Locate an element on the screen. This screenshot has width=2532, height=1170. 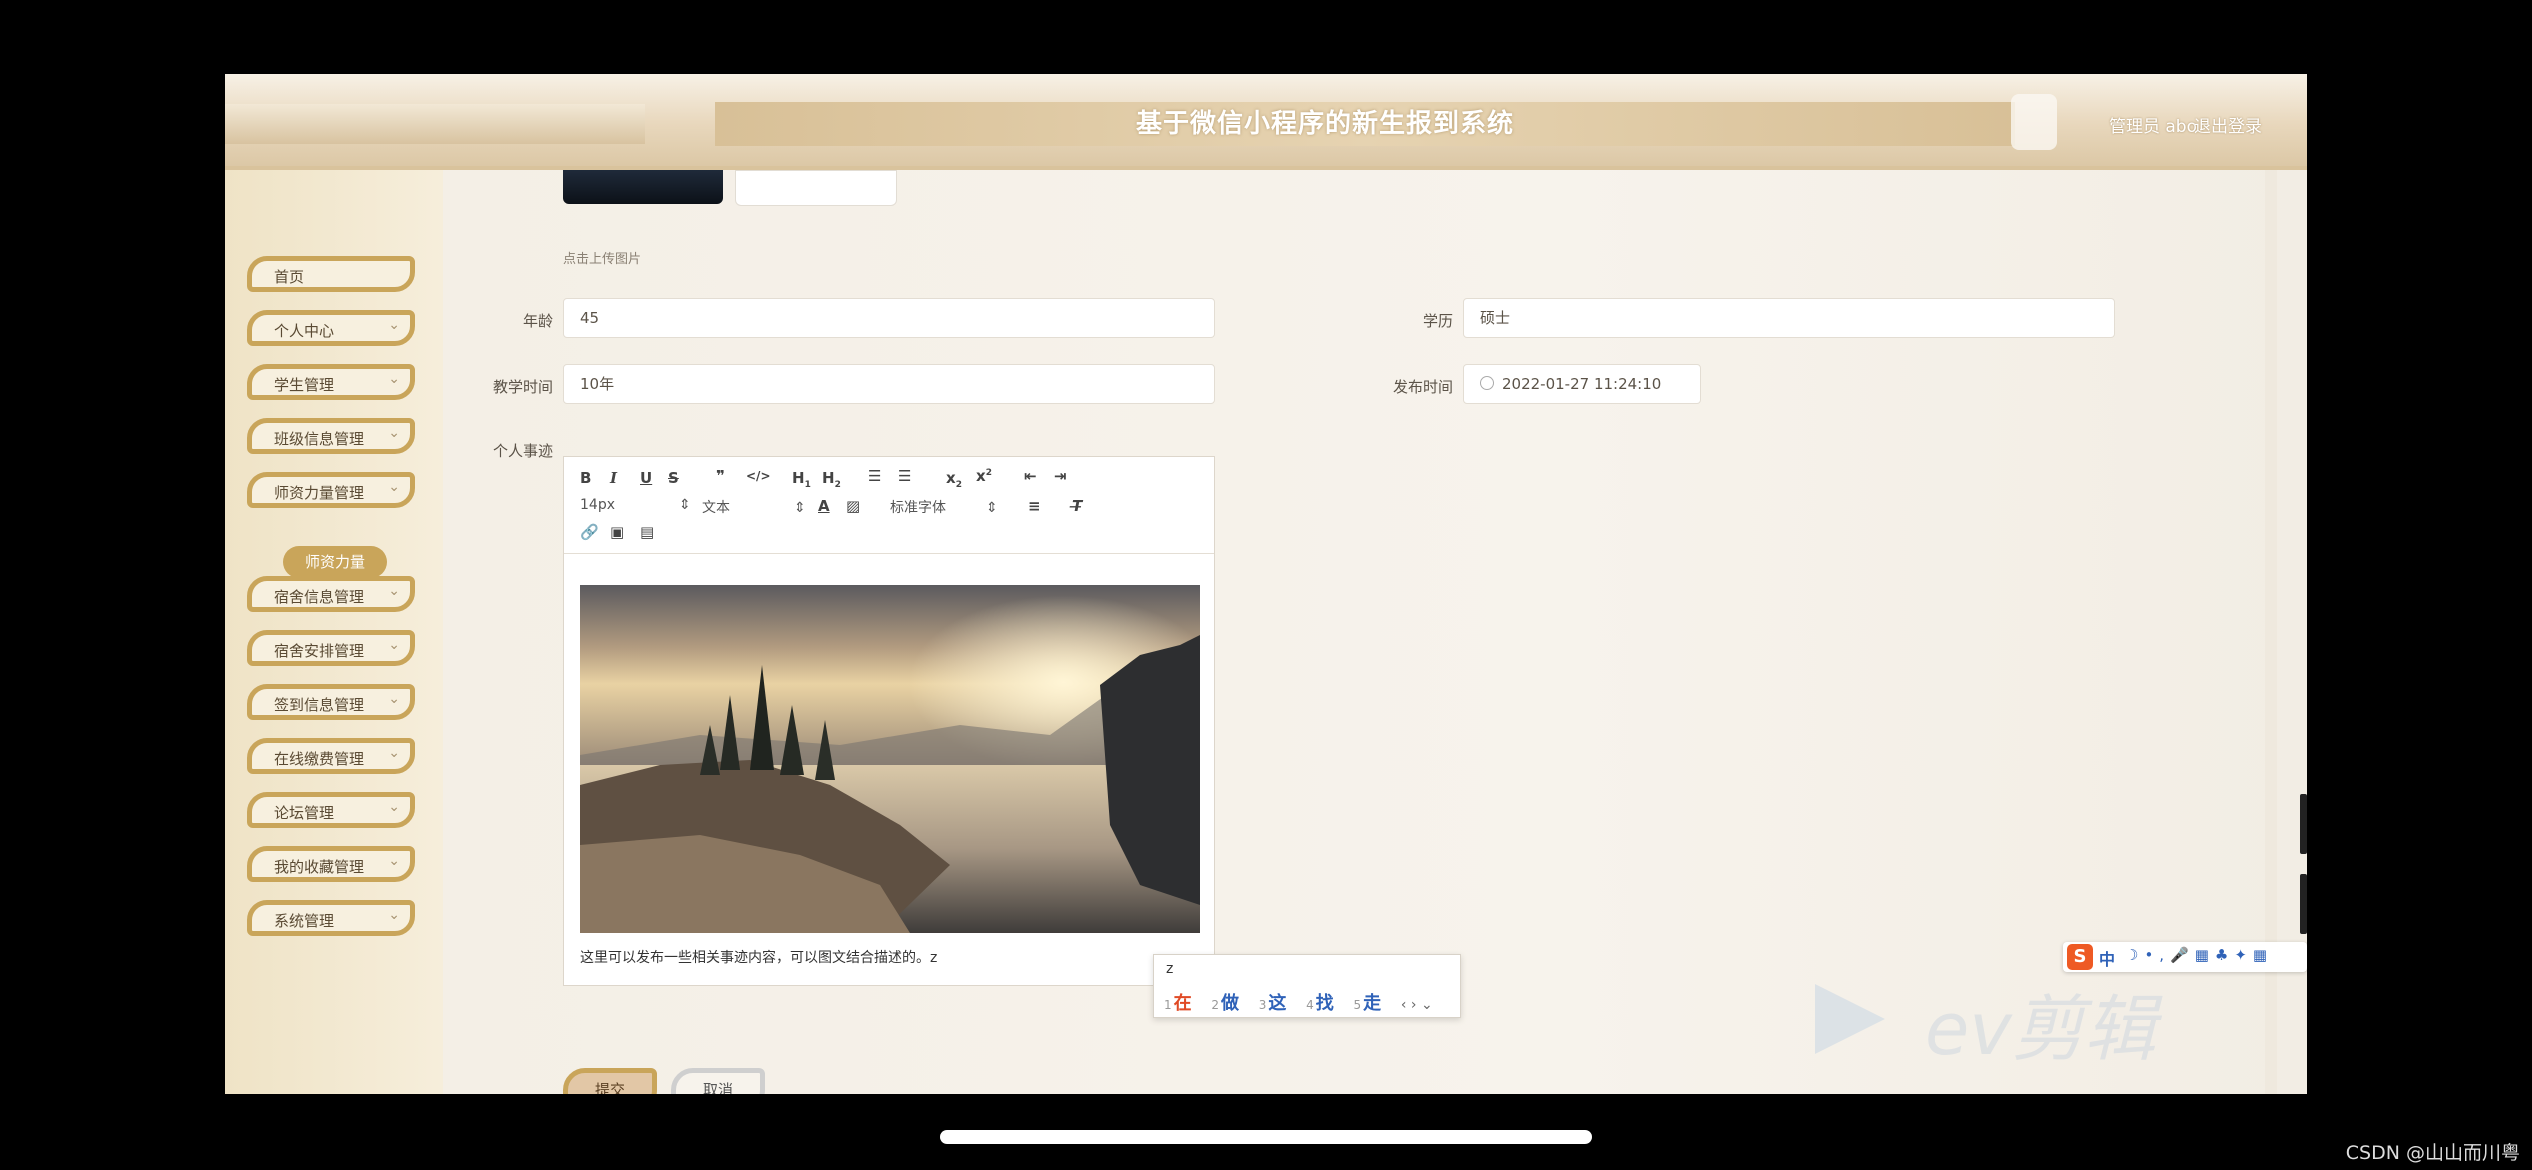
age-field: 45 is located at coordinates (889, 318).